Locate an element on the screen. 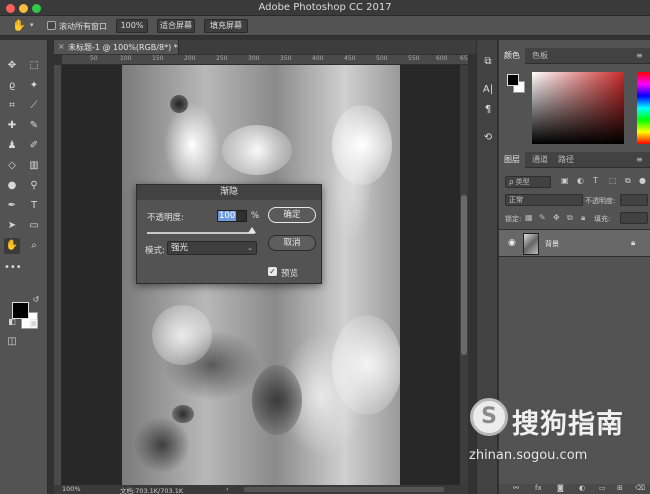  cancel-button: 取消 is located at coordinates (292, 243).